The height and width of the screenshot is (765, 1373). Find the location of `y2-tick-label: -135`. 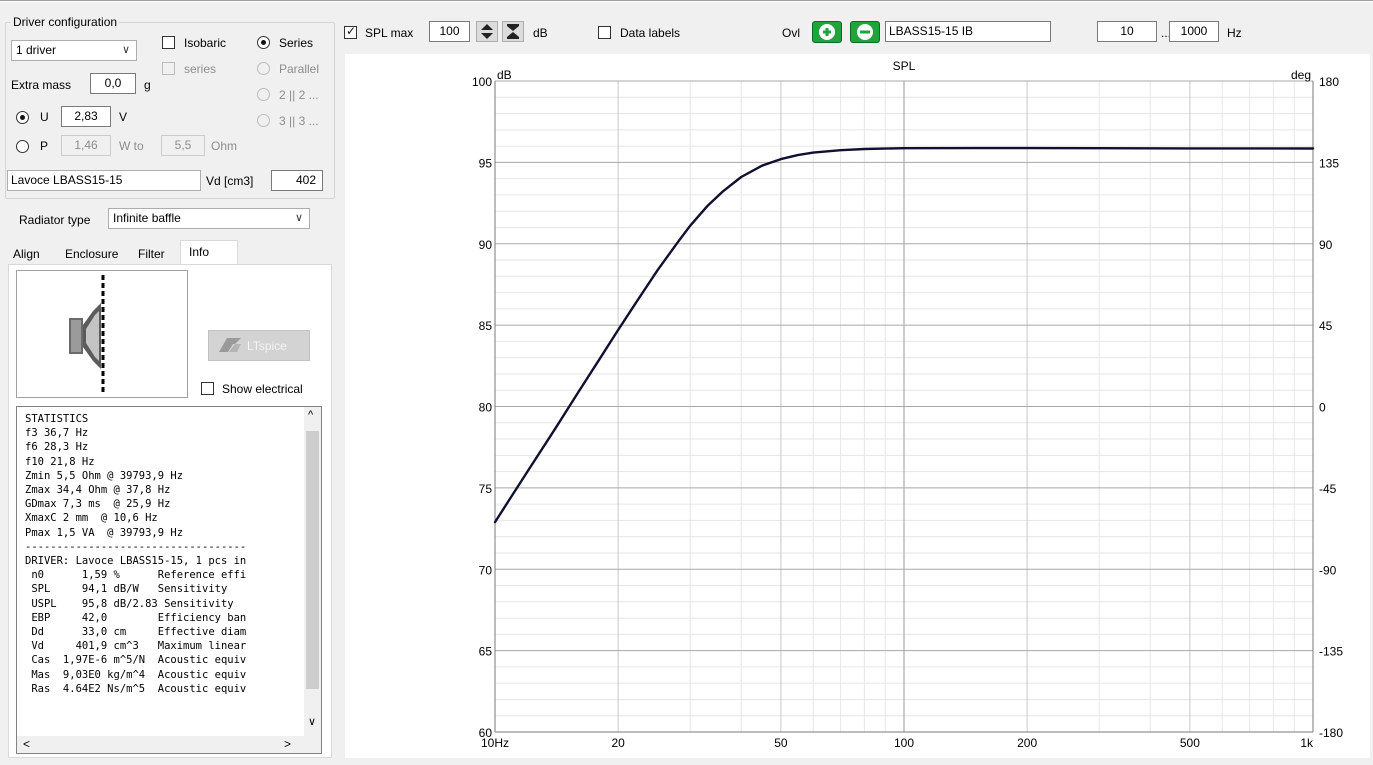

y2-tick-label: -135 is located at coordinates (1331, 652).